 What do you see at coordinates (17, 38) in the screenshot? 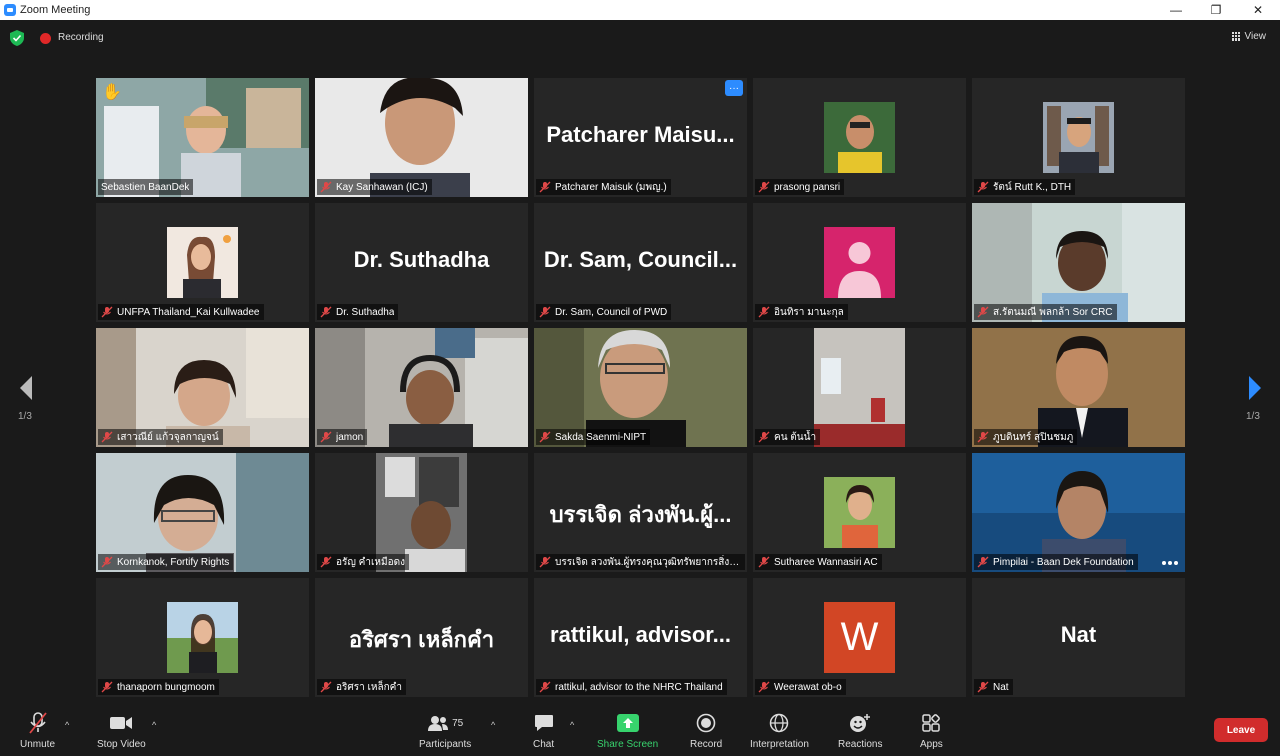
I see `security-shield-icon` at bounding box center [17, 38].